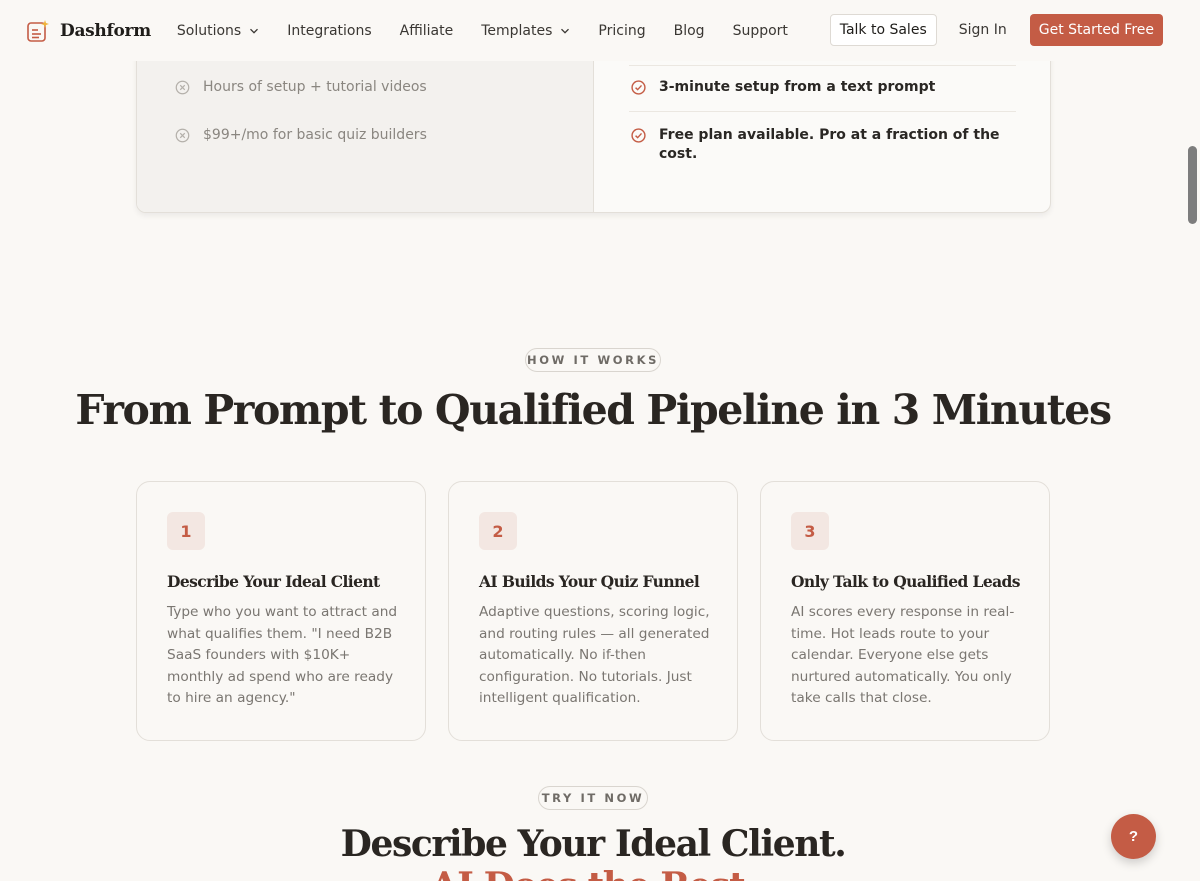 The height and width of the screenshot is (881, 1200). What do you see at coordinates (1096, 30) in the screenshot?
I see `get-started-button: Get Started Free` at bounding box center [1096, 30].